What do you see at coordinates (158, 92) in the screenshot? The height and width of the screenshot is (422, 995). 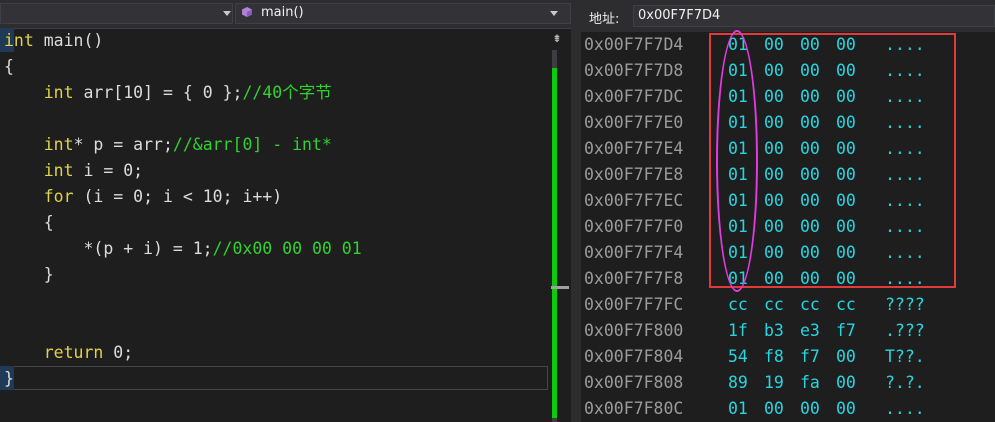 I see `code-text: arr[10] = { 0 };` at bounding box center [158, 92].